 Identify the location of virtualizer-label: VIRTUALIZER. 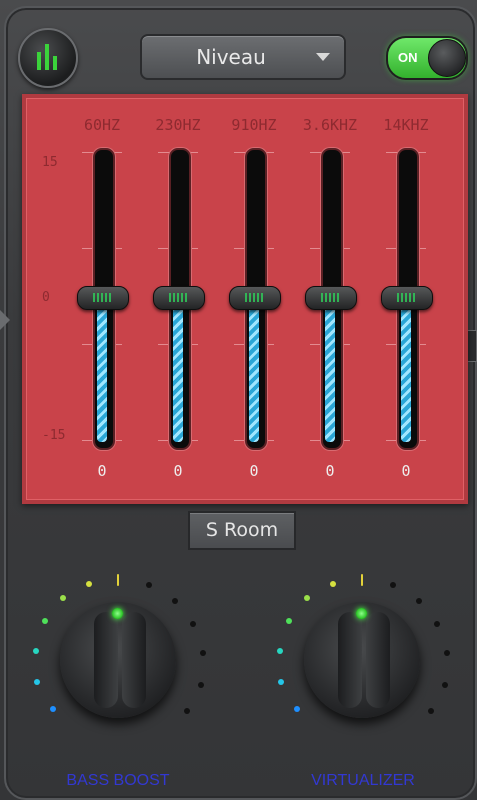
(363, 780).